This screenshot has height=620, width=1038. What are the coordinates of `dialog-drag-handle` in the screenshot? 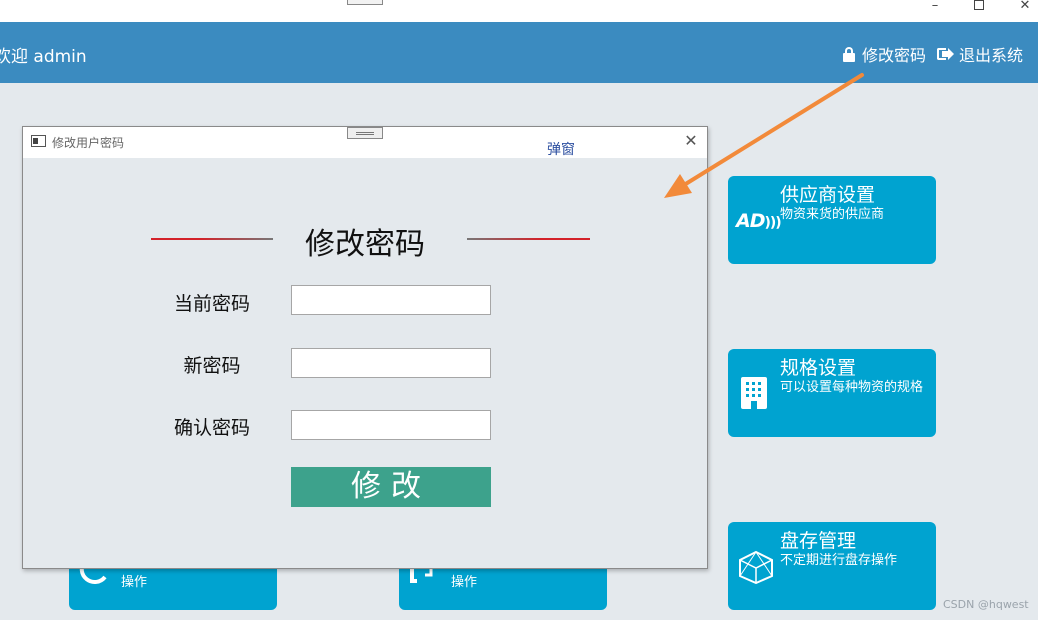 It's located at (365, 133).